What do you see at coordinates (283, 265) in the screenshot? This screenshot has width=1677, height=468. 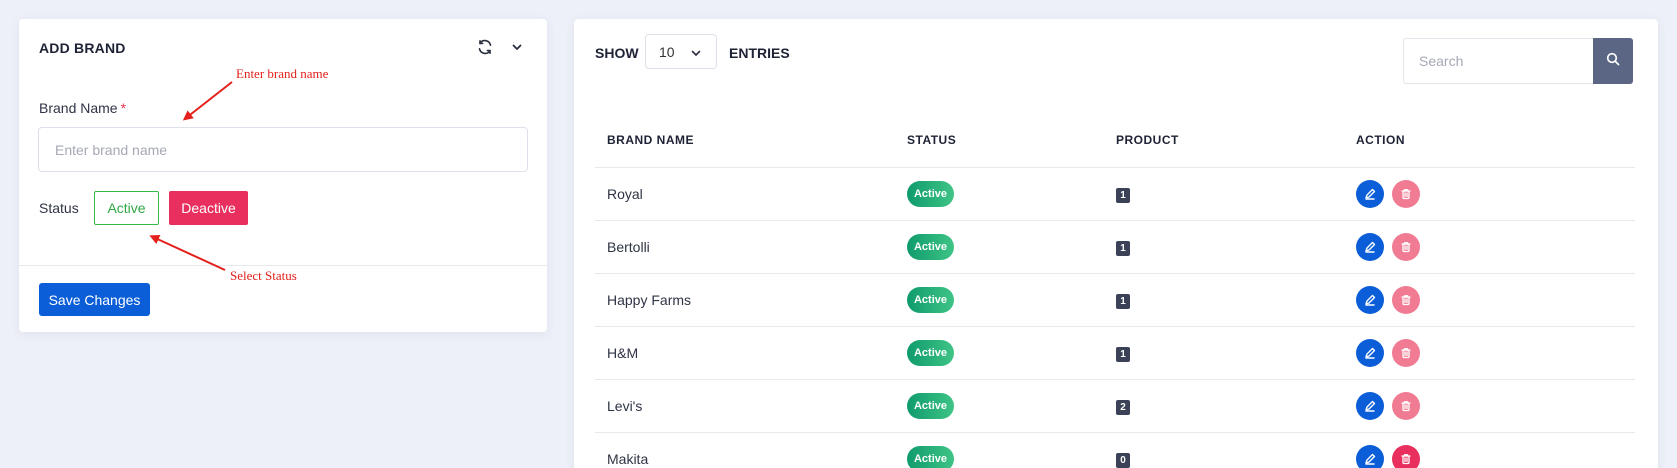 I see `card-divider` at bounding box center [283, 265].